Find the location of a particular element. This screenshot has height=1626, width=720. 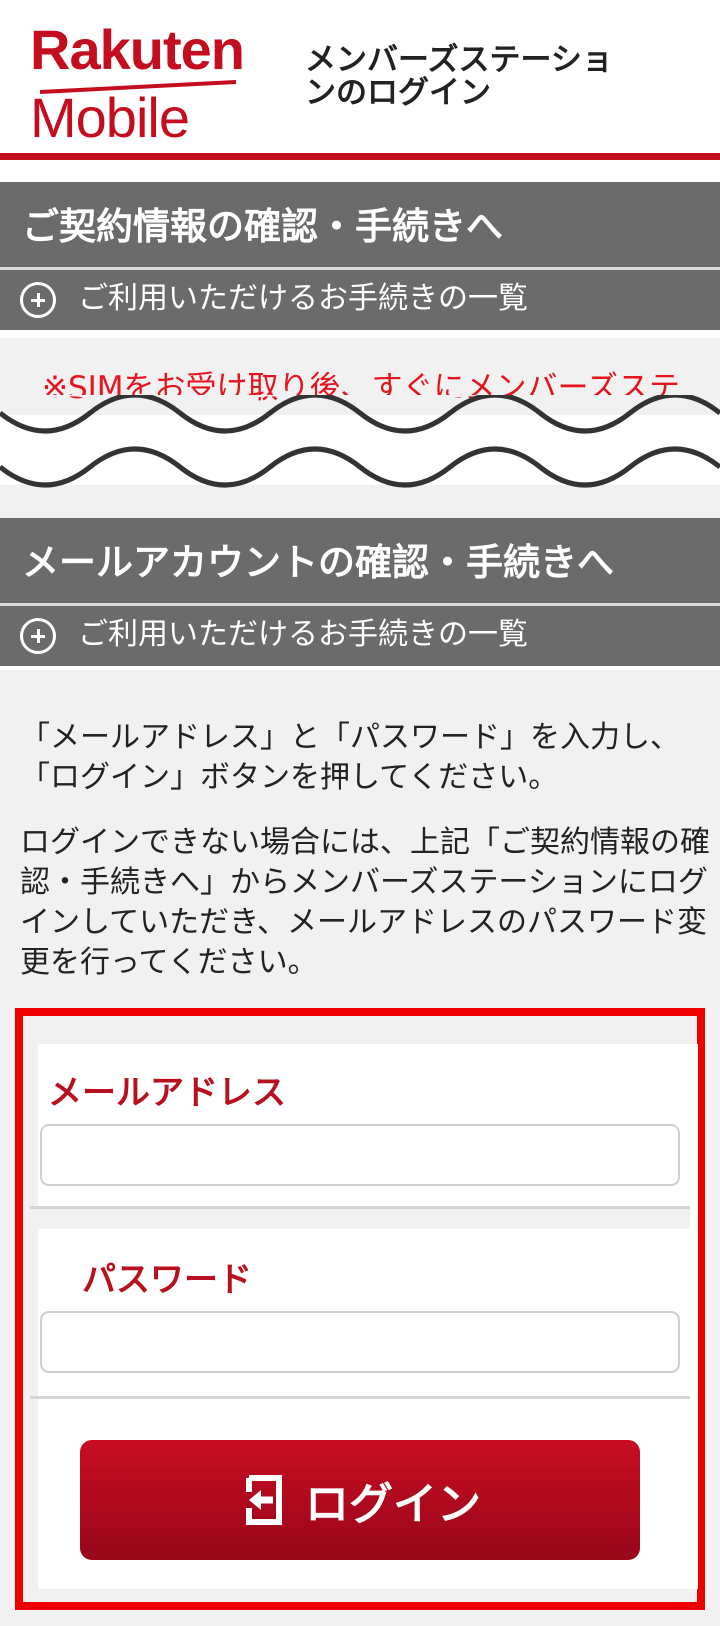

login-button-label: ログイン is located at coordinates (393, 1504).